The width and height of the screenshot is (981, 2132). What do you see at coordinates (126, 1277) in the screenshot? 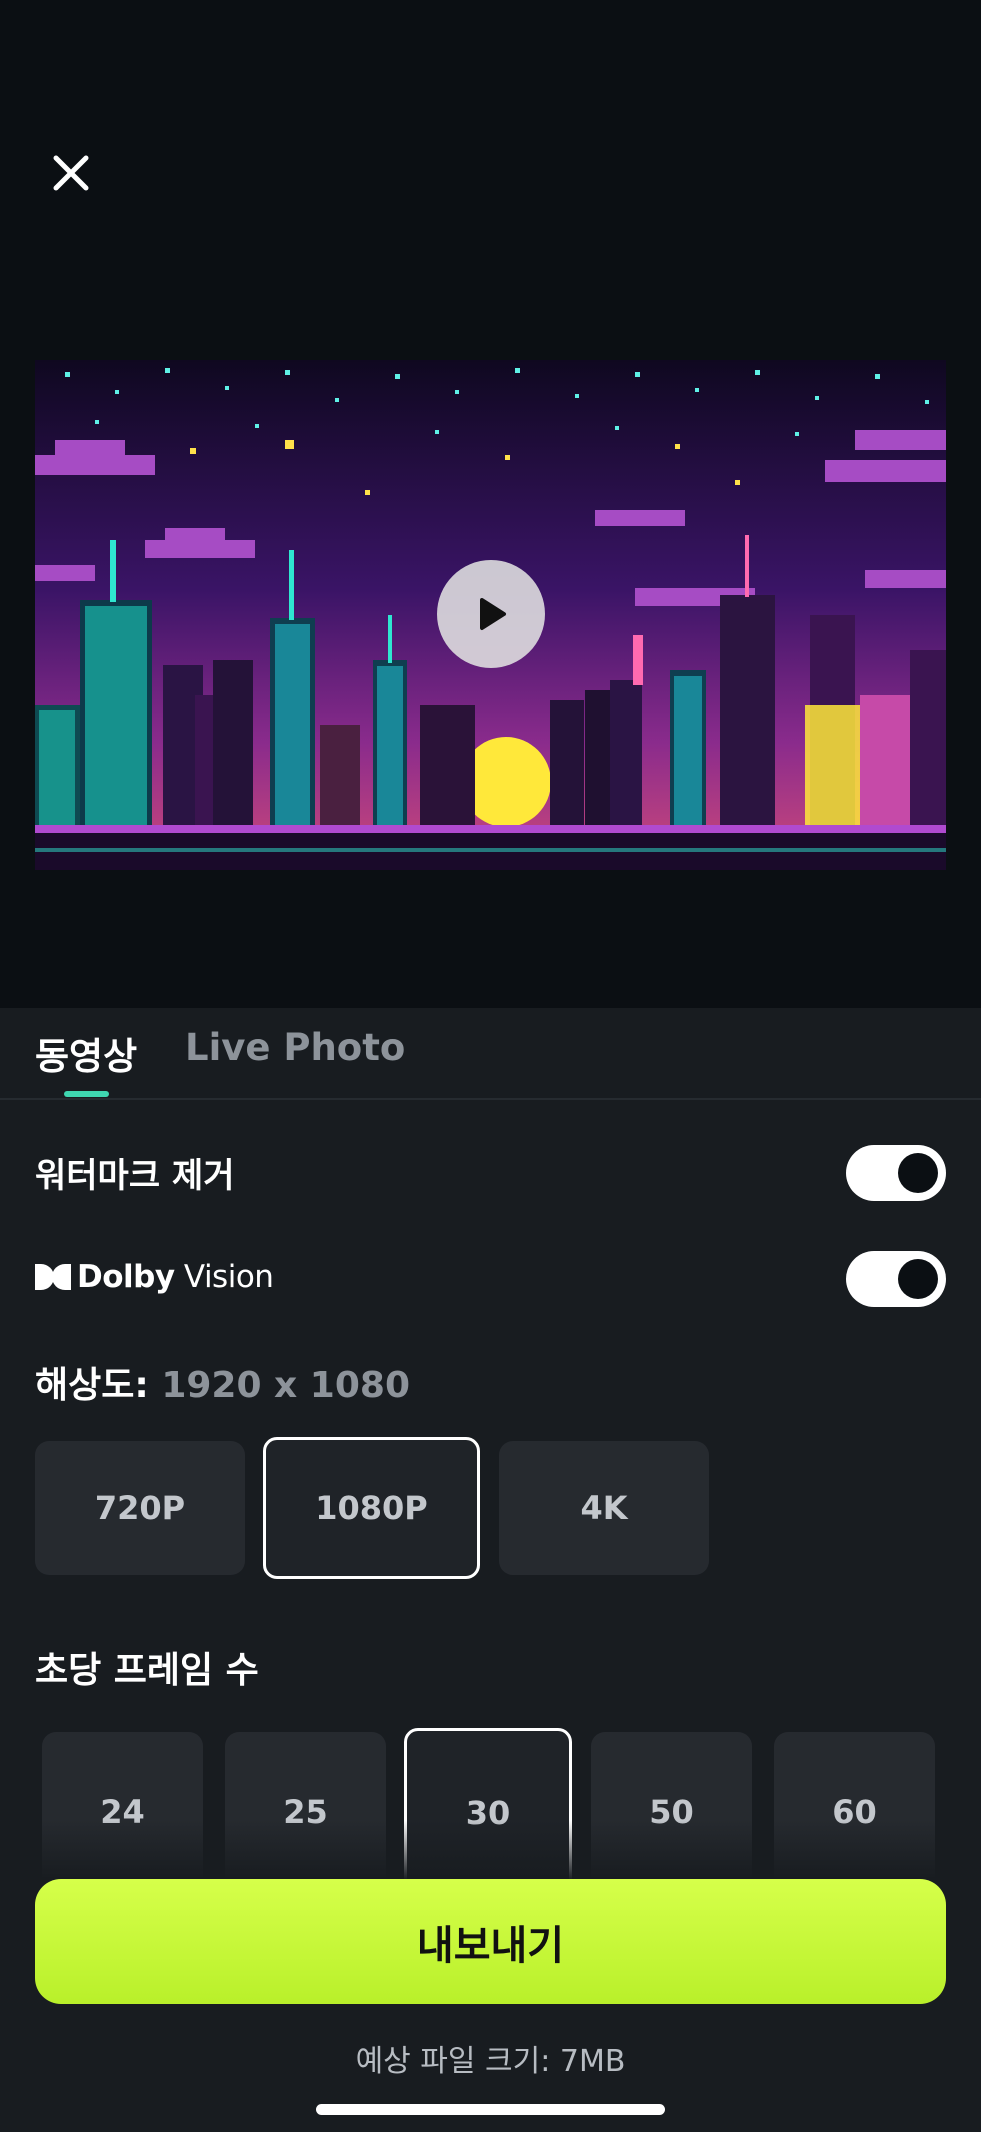
I see `dolby-brand-text: Dolby` at bounding box center [126, 1277].